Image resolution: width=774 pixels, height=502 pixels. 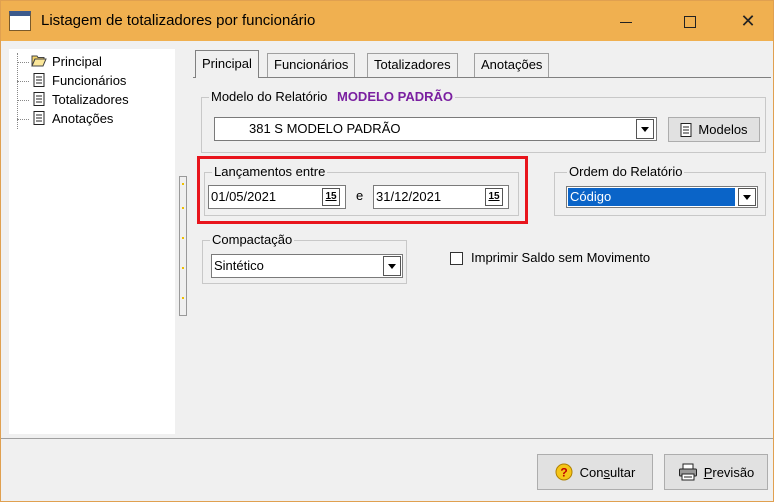 I want to click on compactacao-dropdown-button, so click(x=392, y=266).